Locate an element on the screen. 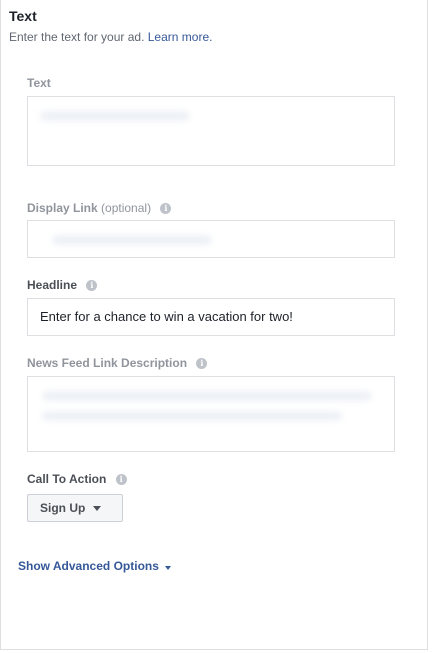 Image resolution: width=433 pixels, height=653 pixels. call-to-action-selected: Sign Up is located at coordinates (63, 508).